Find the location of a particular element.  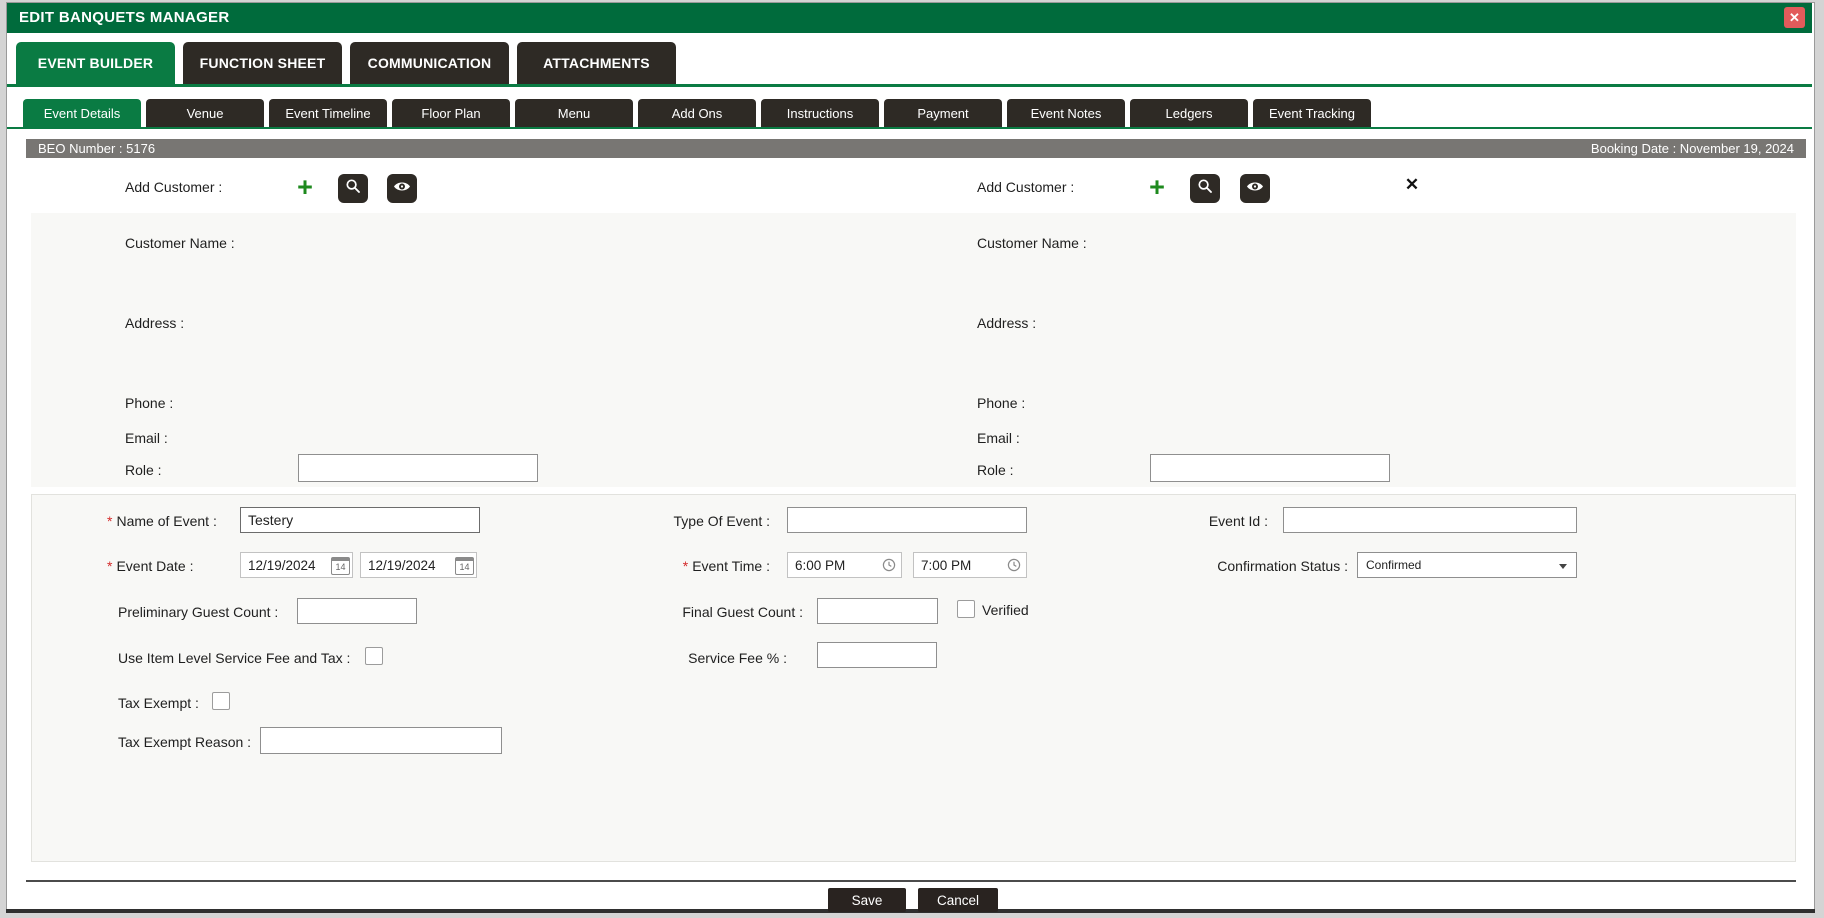

title-bar: EDIT BANQUETS MANAGER is located at coordinates (909, 18).